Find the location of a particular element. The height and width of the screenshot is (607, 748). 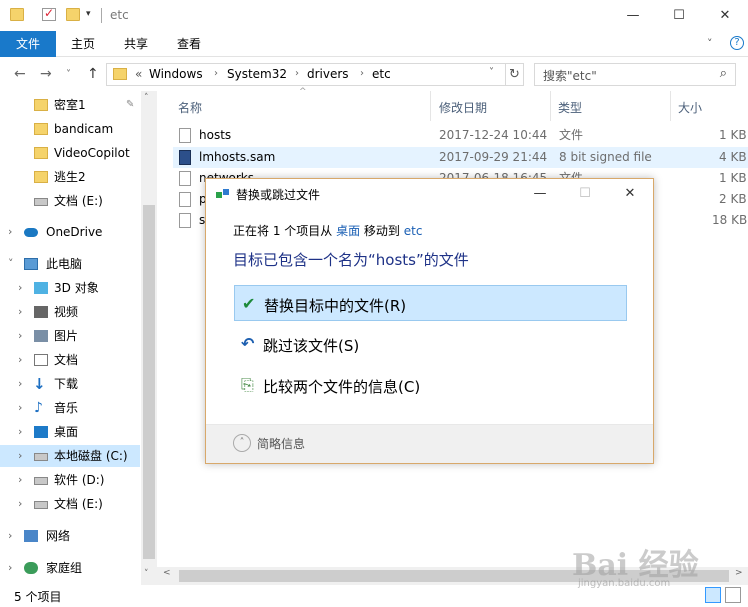

tab-file: 文件 is located at coordinates (28, 44).